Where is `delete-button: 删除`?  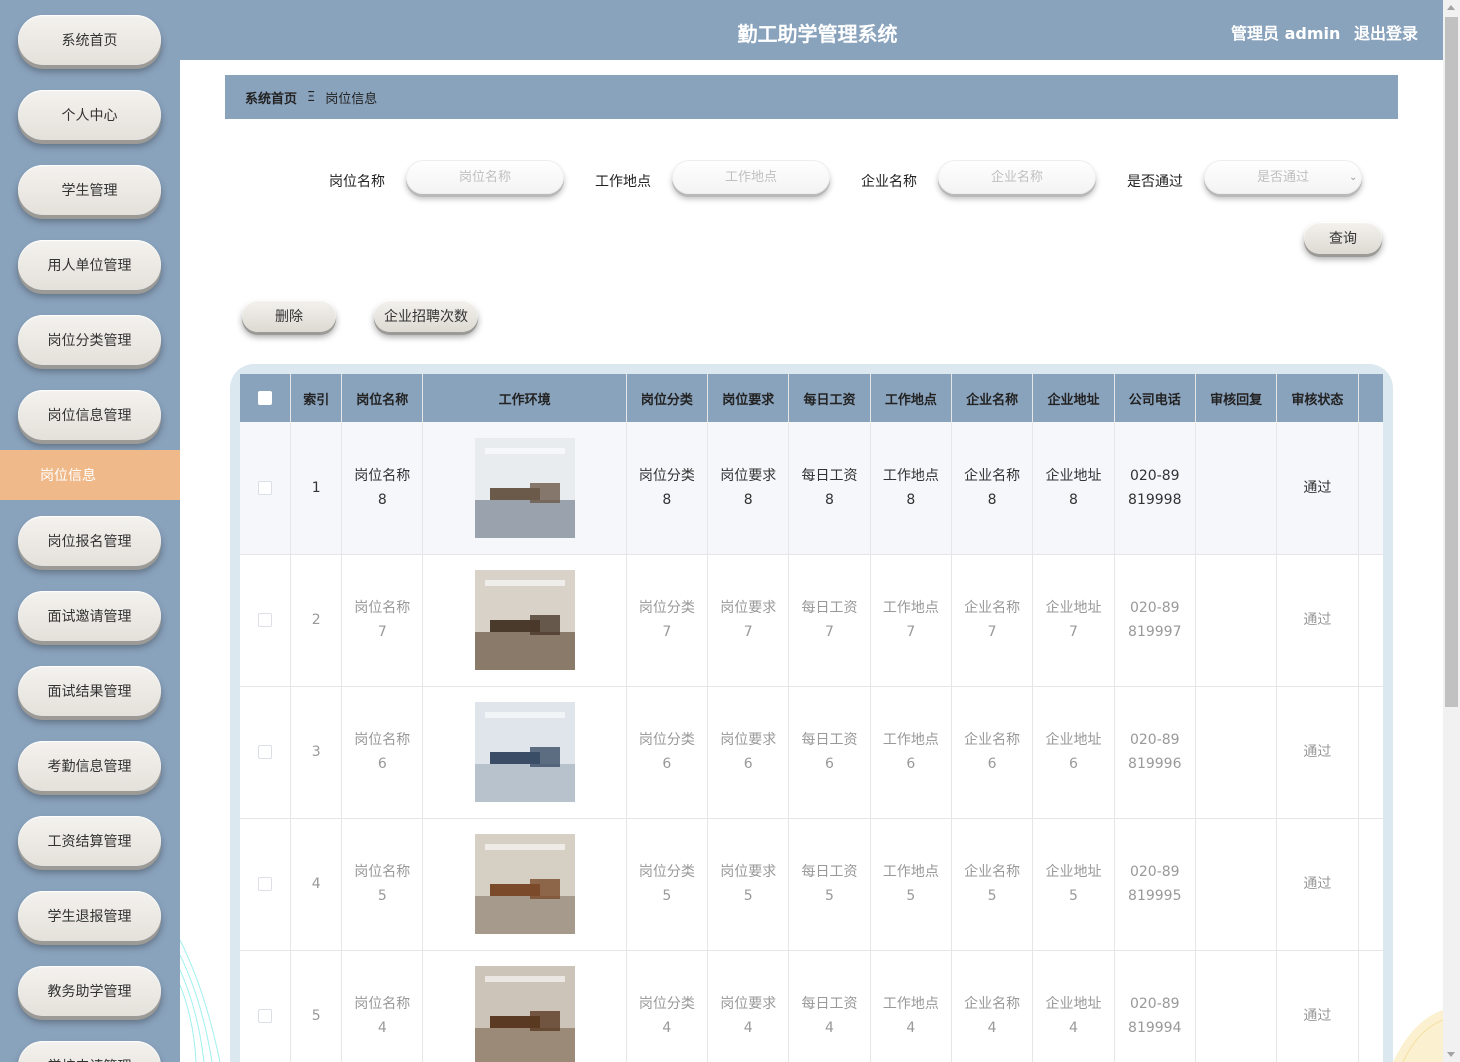 delete-button: 删除 is located at coordinates (289, 316).